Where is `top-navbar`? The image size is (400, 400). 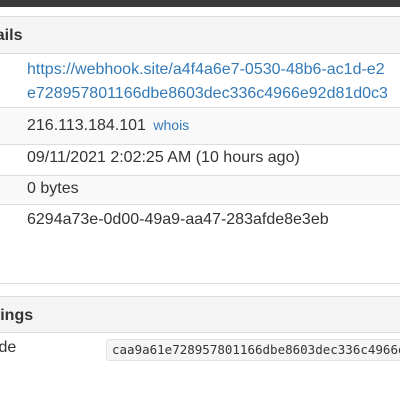
top-navbar is located at coordinates (200, 3).